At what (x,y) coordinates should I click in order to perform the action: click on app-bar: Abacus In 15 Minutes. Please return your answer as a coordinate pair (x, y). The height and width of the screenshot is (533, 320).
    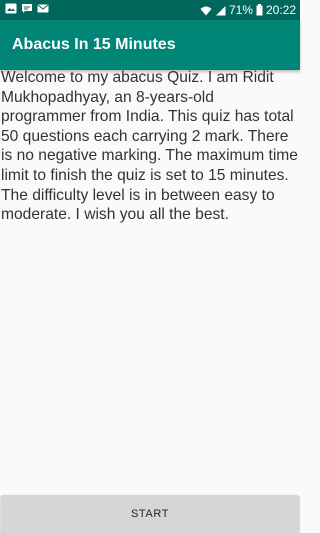
    Looking at the image, I should click on (150, 45).